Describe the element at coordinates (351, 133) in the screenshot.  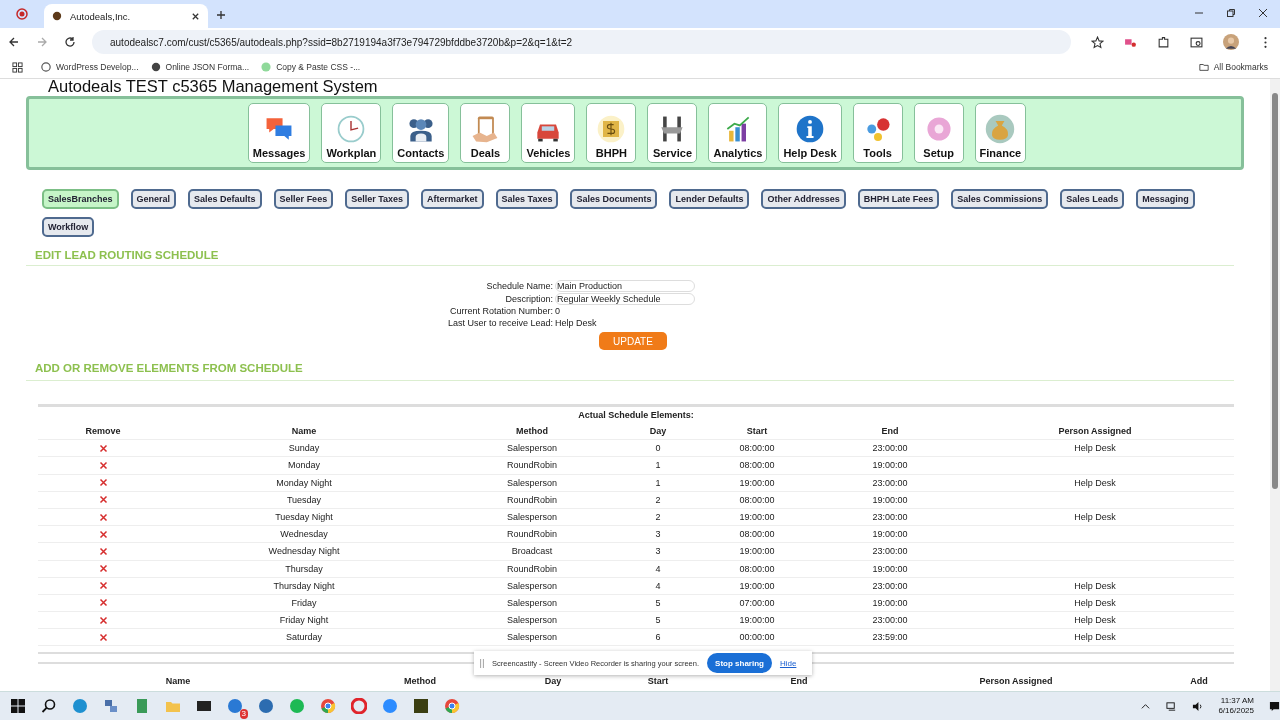
I see `nav-button: Workplan` at that location.